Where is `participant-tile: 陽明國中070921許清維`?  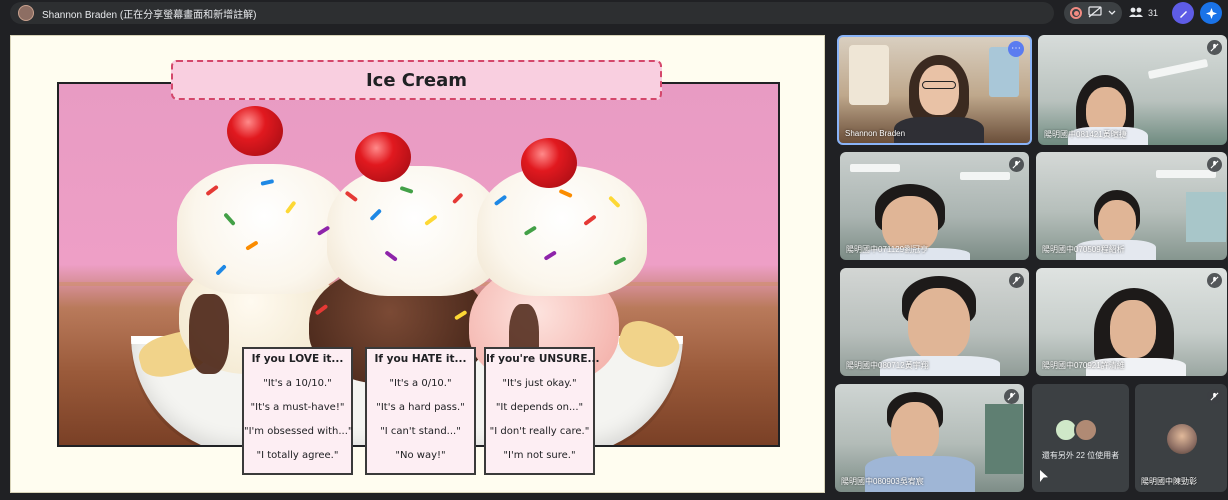
participant-tile: 陽明國中070921許清維 is located at coordinates (1131, 322).